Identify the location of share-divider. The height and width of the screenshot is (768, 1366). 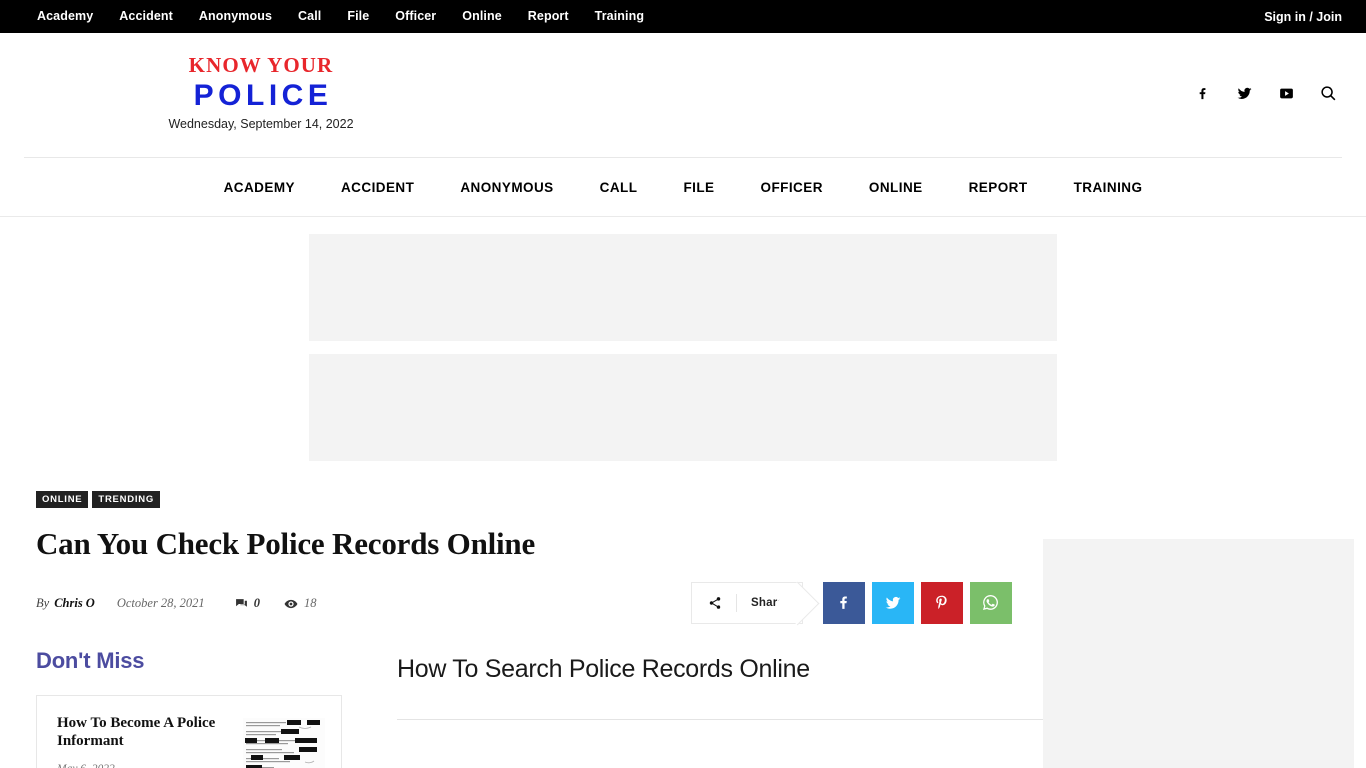
(736, 602).